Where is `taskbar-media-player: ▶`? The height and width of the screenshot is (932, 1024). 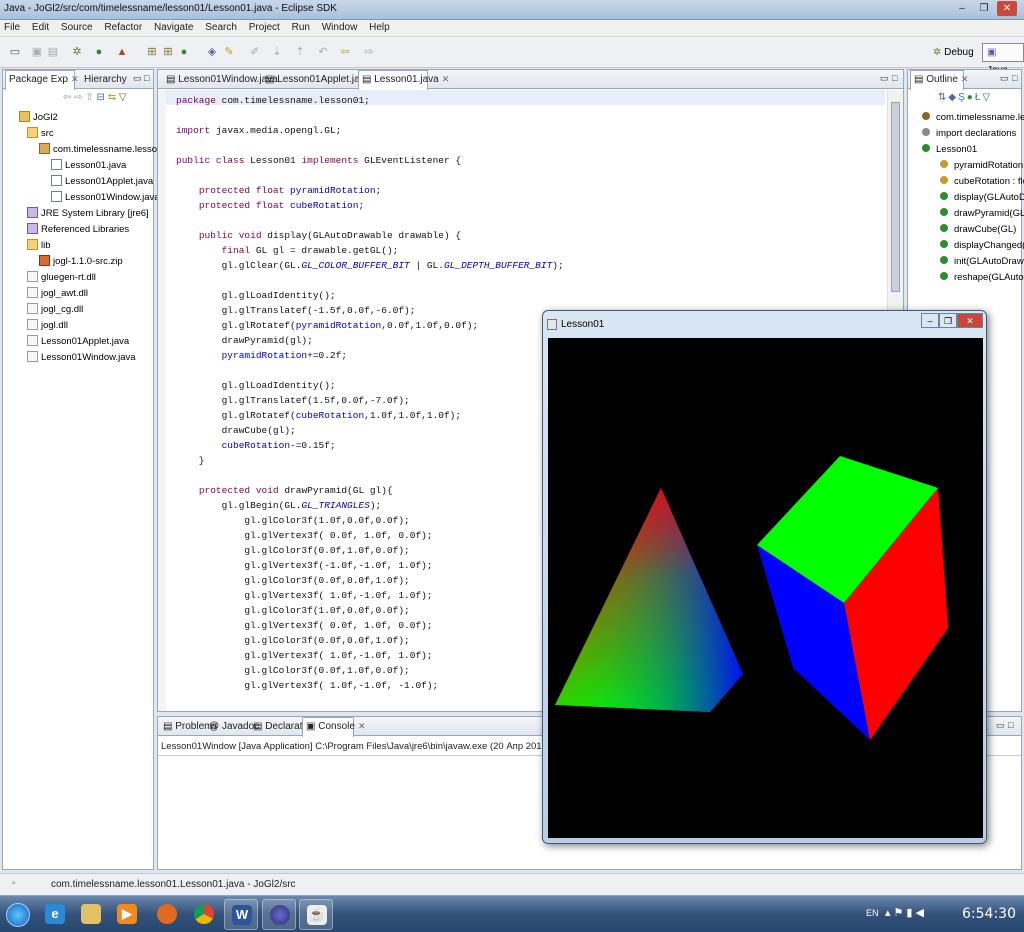 taskbar-media-player: ▶ is located at coordinates (127, 914).